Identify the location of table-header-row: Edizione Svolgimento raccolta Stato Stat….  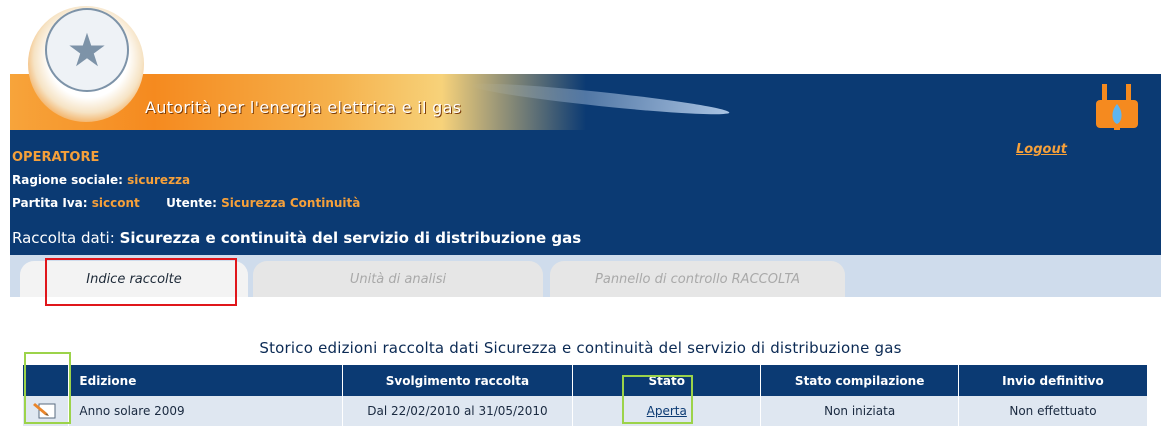
(586, 380).